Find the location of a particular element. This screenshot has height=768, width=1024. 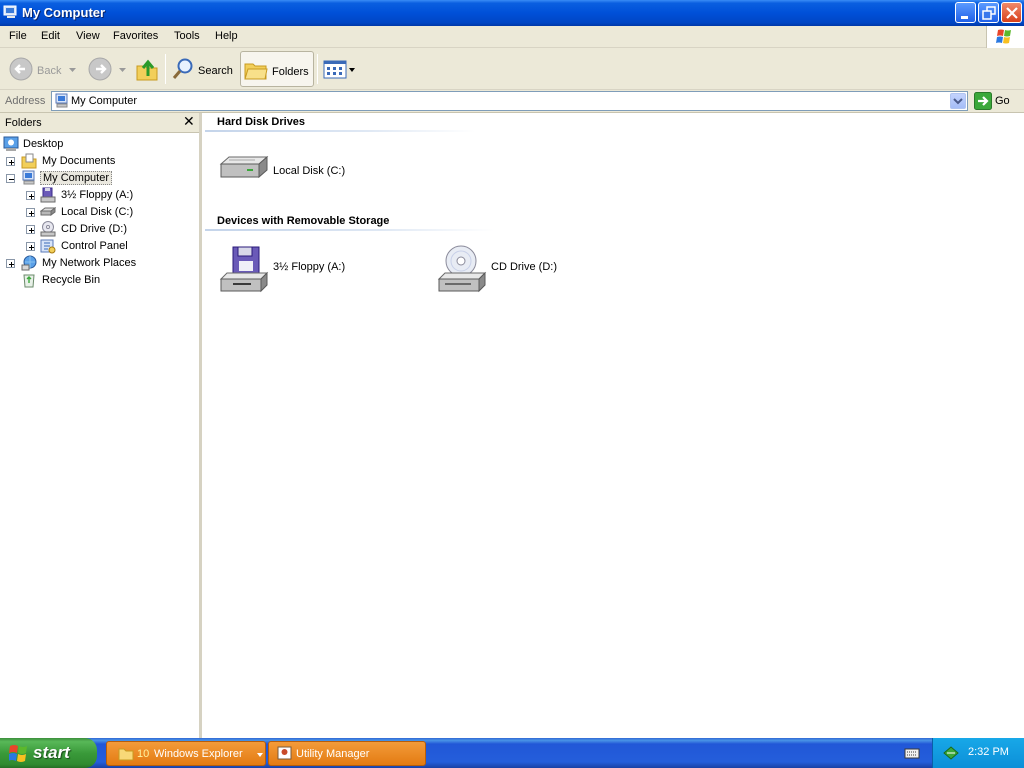

go-arrow-icon is located at coordinates (983, 101).